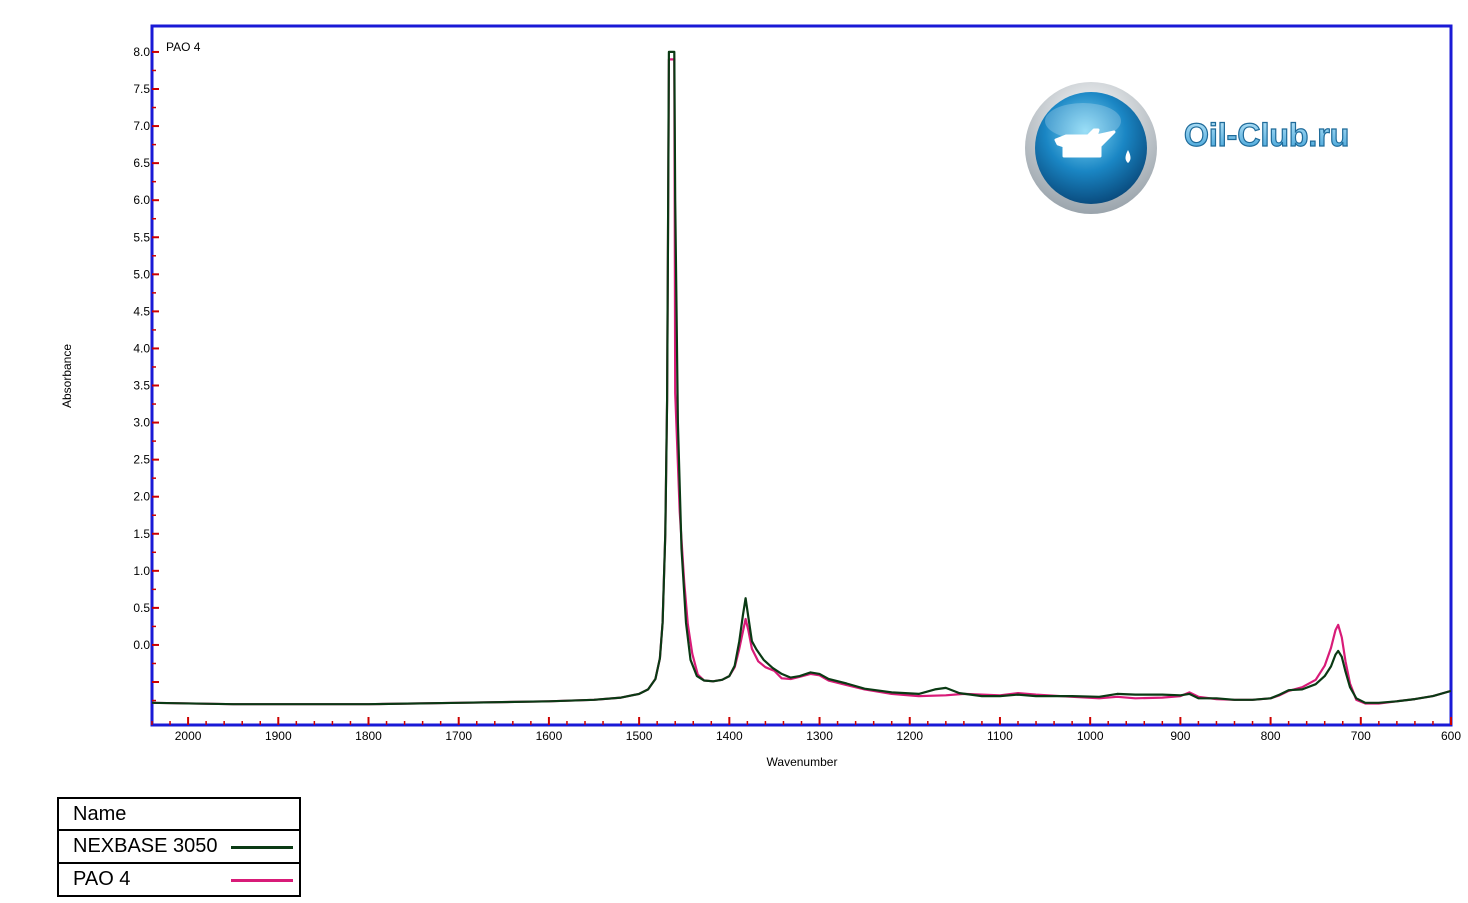 This screenshot has height=903, width=1468. What do you see at coordinates (549, 736) in the screenshot?
I see `x-tick-label: 1600` at bounding box center [549, 736].